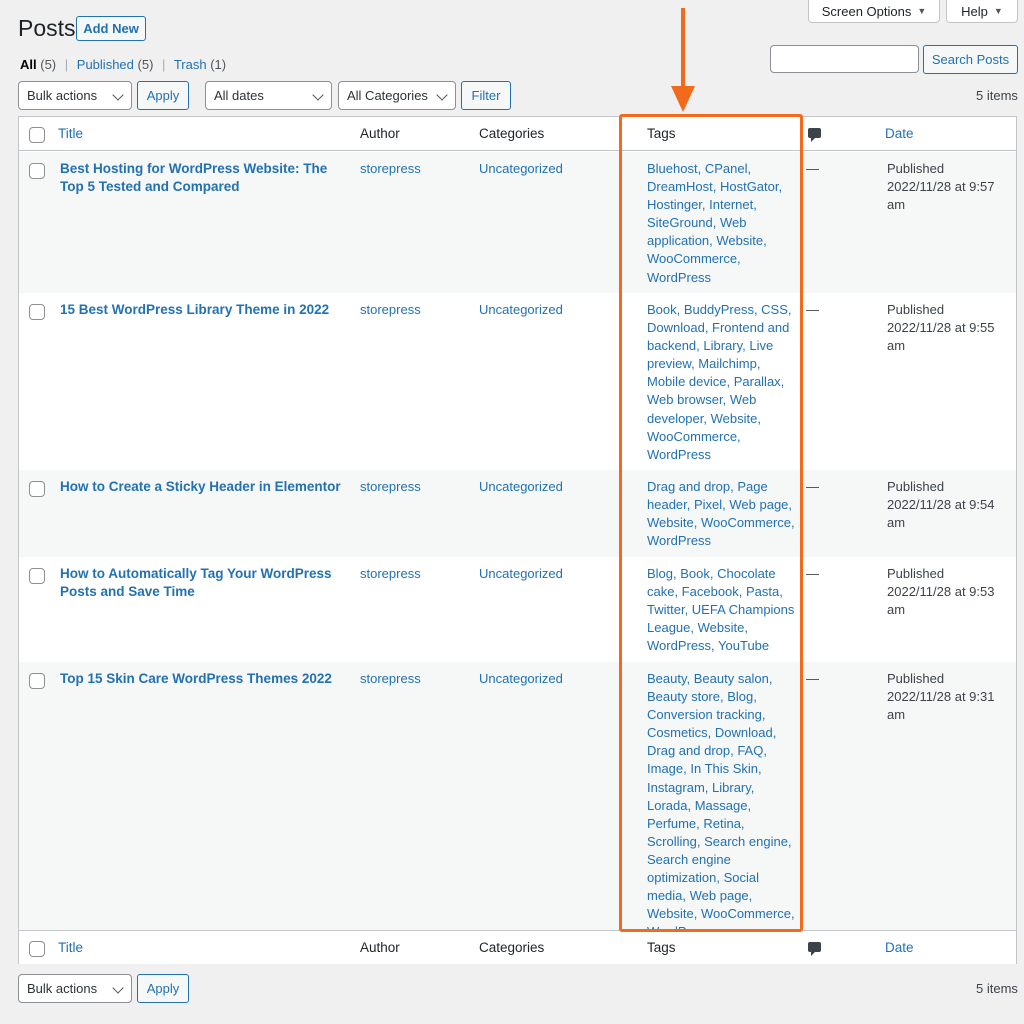 Image resolution: width=1024 pixels, height=1024 pixels. I want to click on date-filter-value: All dates, so click(239, 95).